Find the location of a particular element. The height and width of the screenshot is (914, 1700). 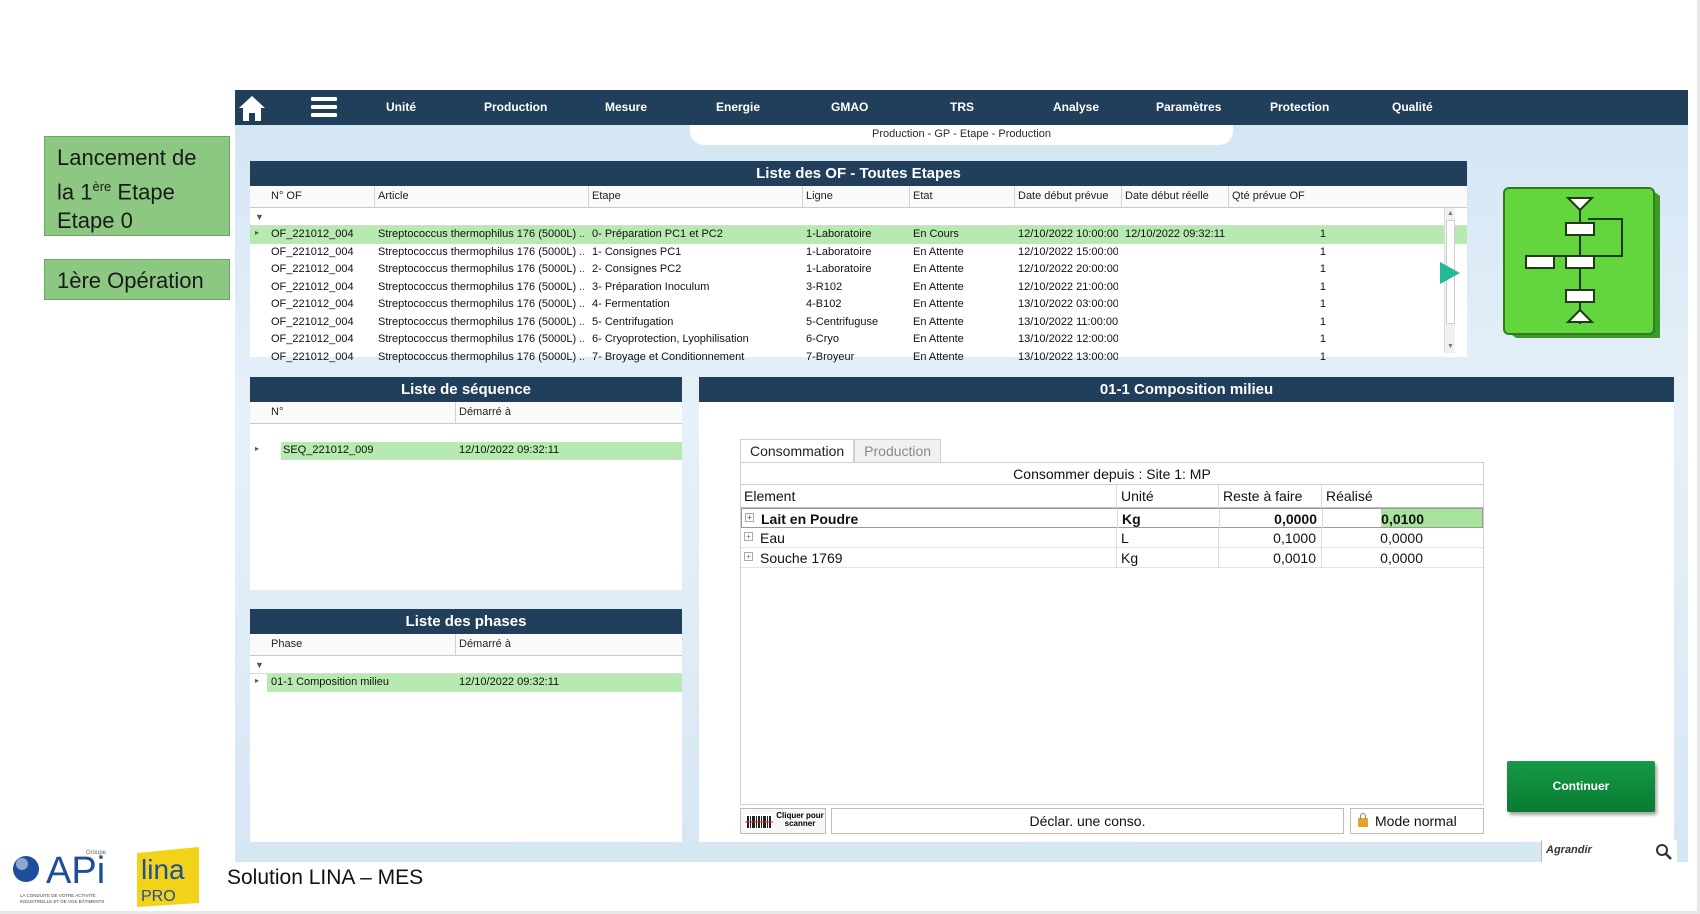

of-cell-etape: 6- Cryoprotection, Lyophilisation is located at coordinates (670, 339).